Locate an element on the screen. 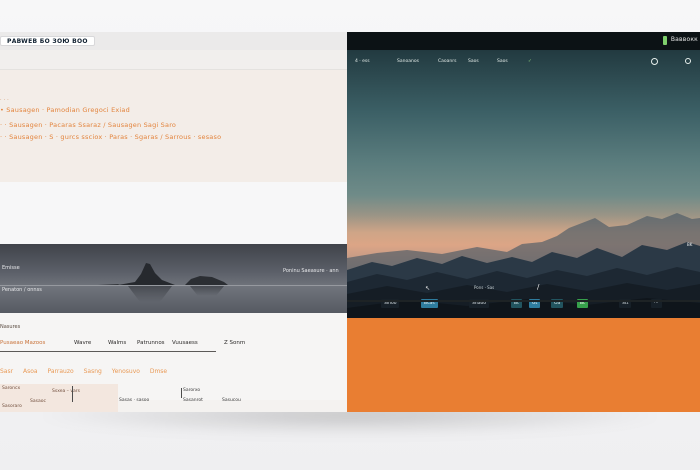 Image resolution: width=700 pixels, height=470 pixels. link: Sasng is located at coordinates (93, 371).